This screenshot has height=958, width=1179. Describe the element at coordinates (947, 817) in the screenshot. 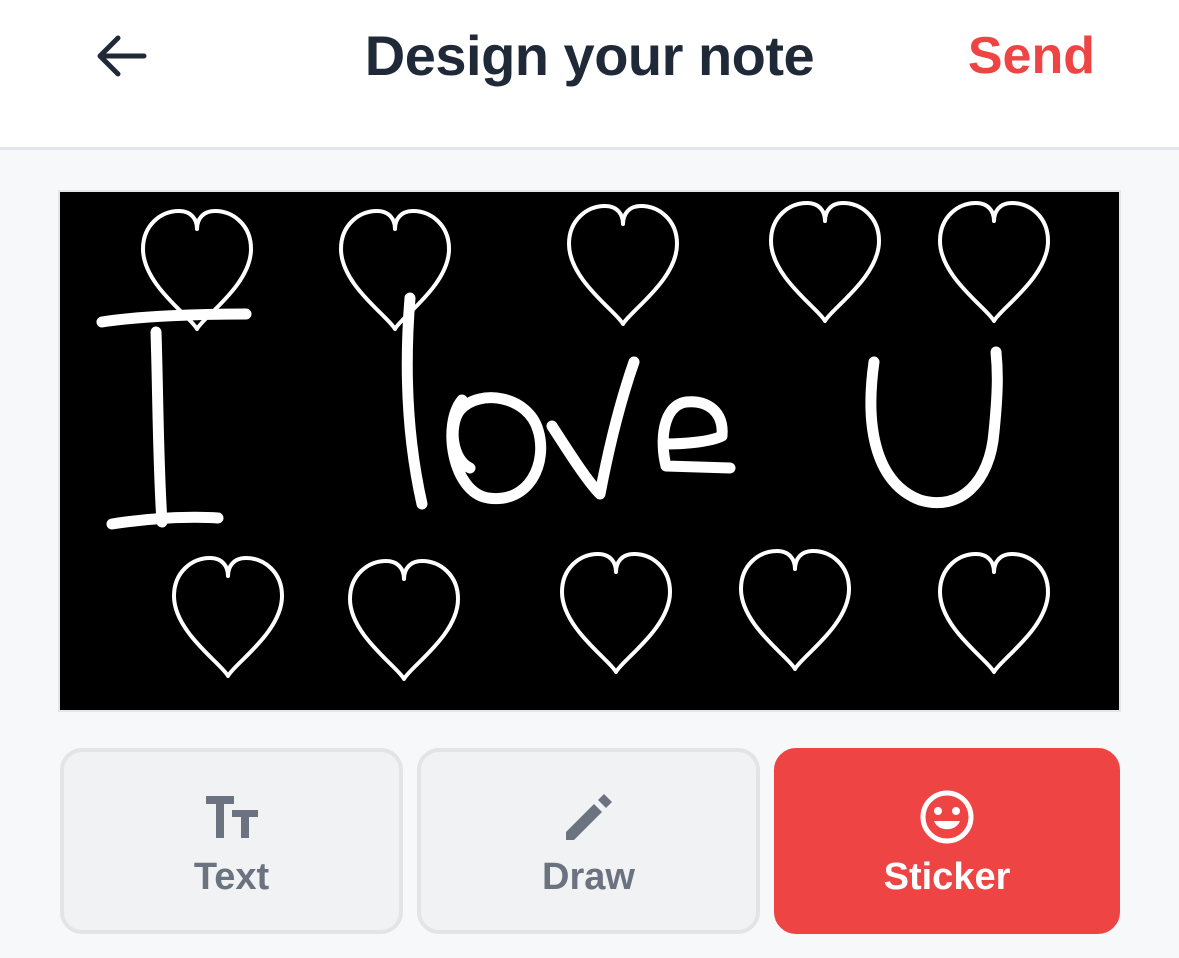

I see `smiley-face-icon` at that location.